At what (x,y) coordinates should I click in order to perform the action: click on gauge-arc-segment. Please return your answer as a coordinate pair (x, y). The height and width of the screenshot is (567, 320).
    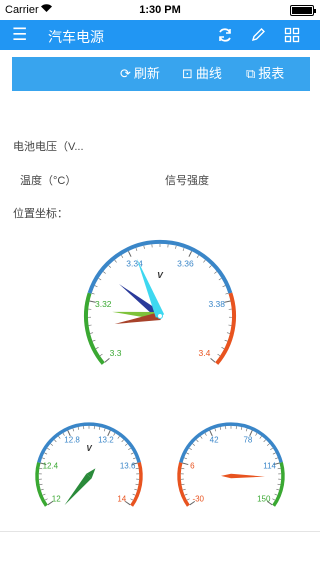
    Looking at the image, I should click on (231, 442).